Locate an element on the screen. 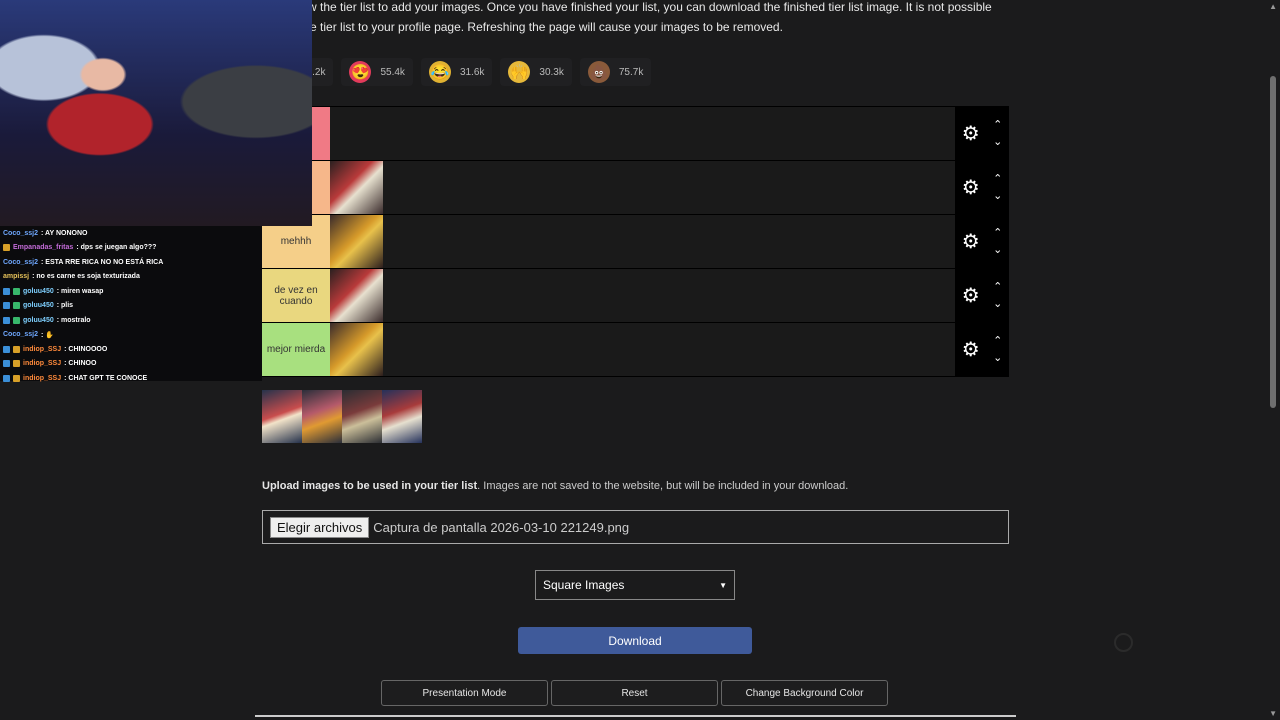 This screenshot has height=720, width=1280. chat-text: : plis is located at coordinates (65, 306).